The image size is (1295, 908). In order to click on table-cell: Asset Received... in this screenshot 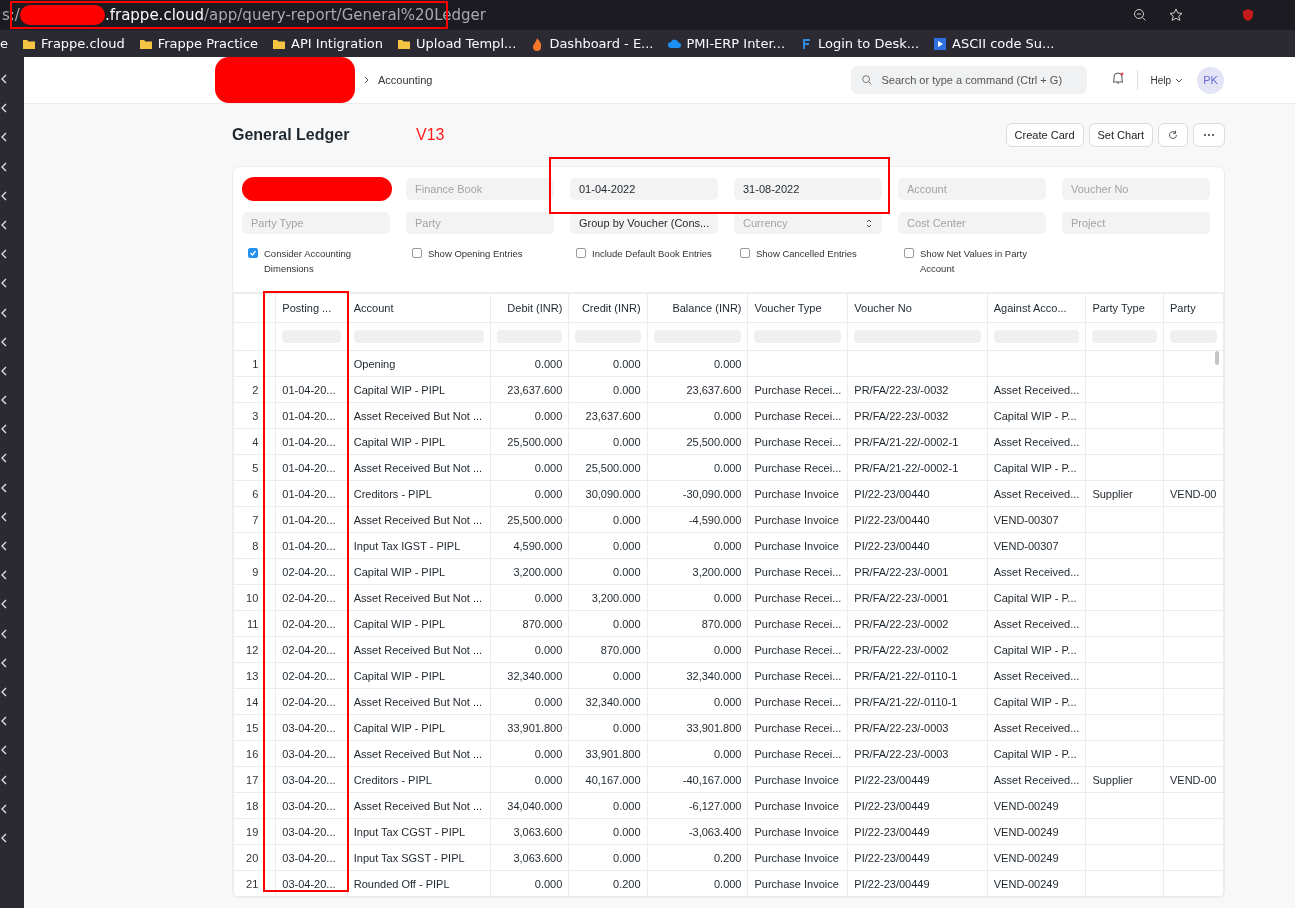, I will do `click(1036, 571)`.